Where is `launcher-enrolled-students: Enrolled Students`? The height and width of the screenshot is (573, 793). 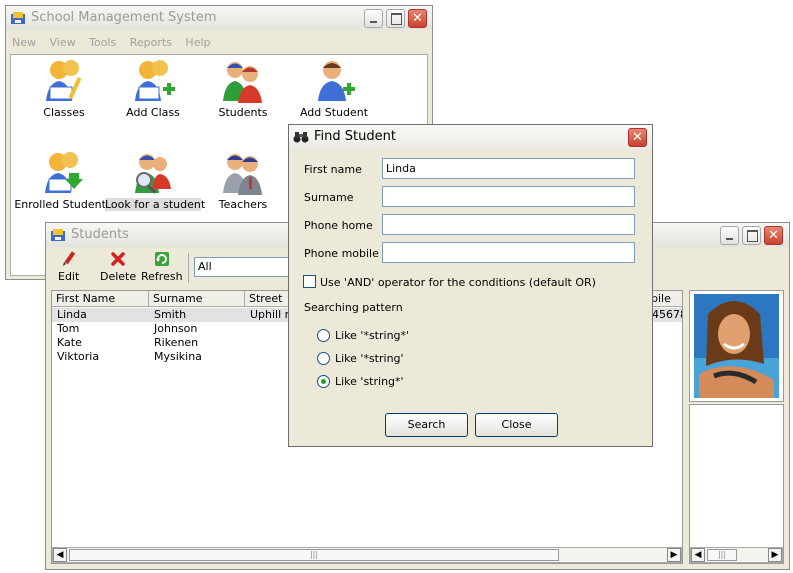
launcher-enrolled-students: Enrolled Students is located at coordinates (63, 180).